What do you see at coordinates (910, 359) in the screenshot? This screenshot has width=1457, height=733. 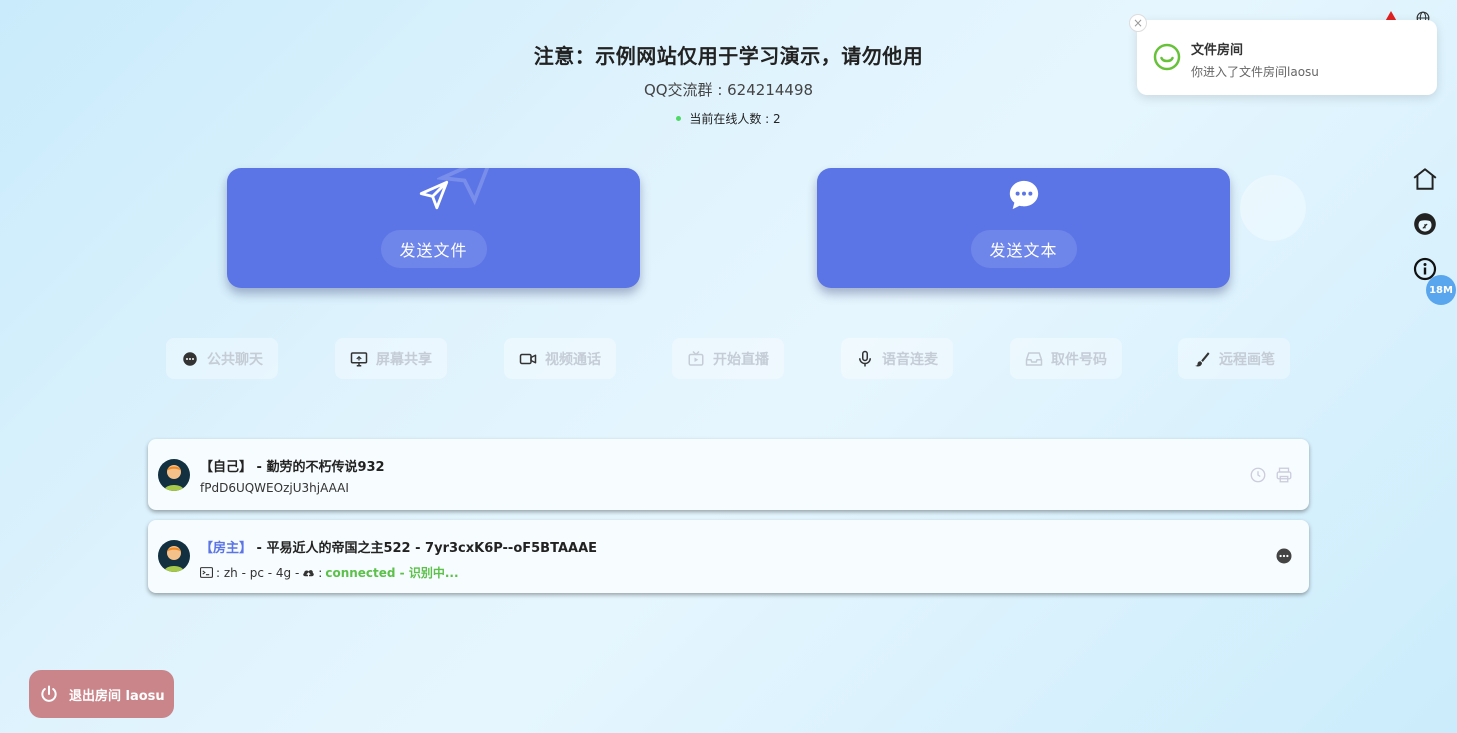 I see `feature-label: 语音连麦` at bounding box center [910, 359].